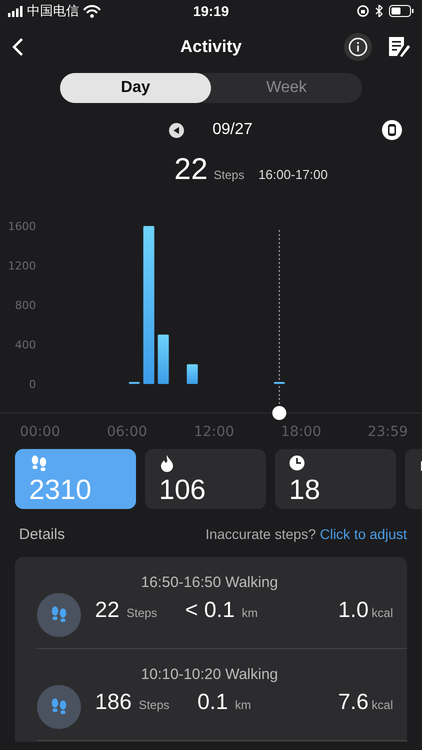 This screenshot has width=422, height=750. Describe the element at coordinates (127, 432) in the screenshot. I see `axis-label: 06:00` at that location.